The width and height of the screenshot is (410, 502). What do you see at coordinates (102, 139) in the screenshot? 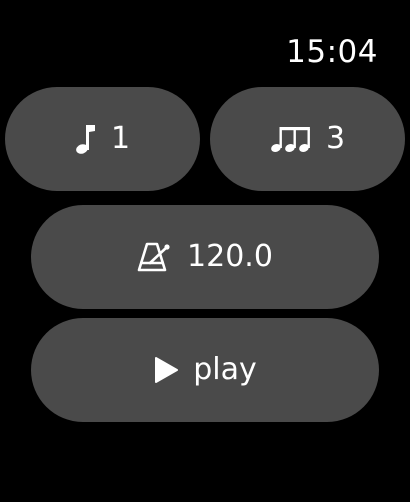
I see `beat-value-button: 1` at bounding box center [102, 139].